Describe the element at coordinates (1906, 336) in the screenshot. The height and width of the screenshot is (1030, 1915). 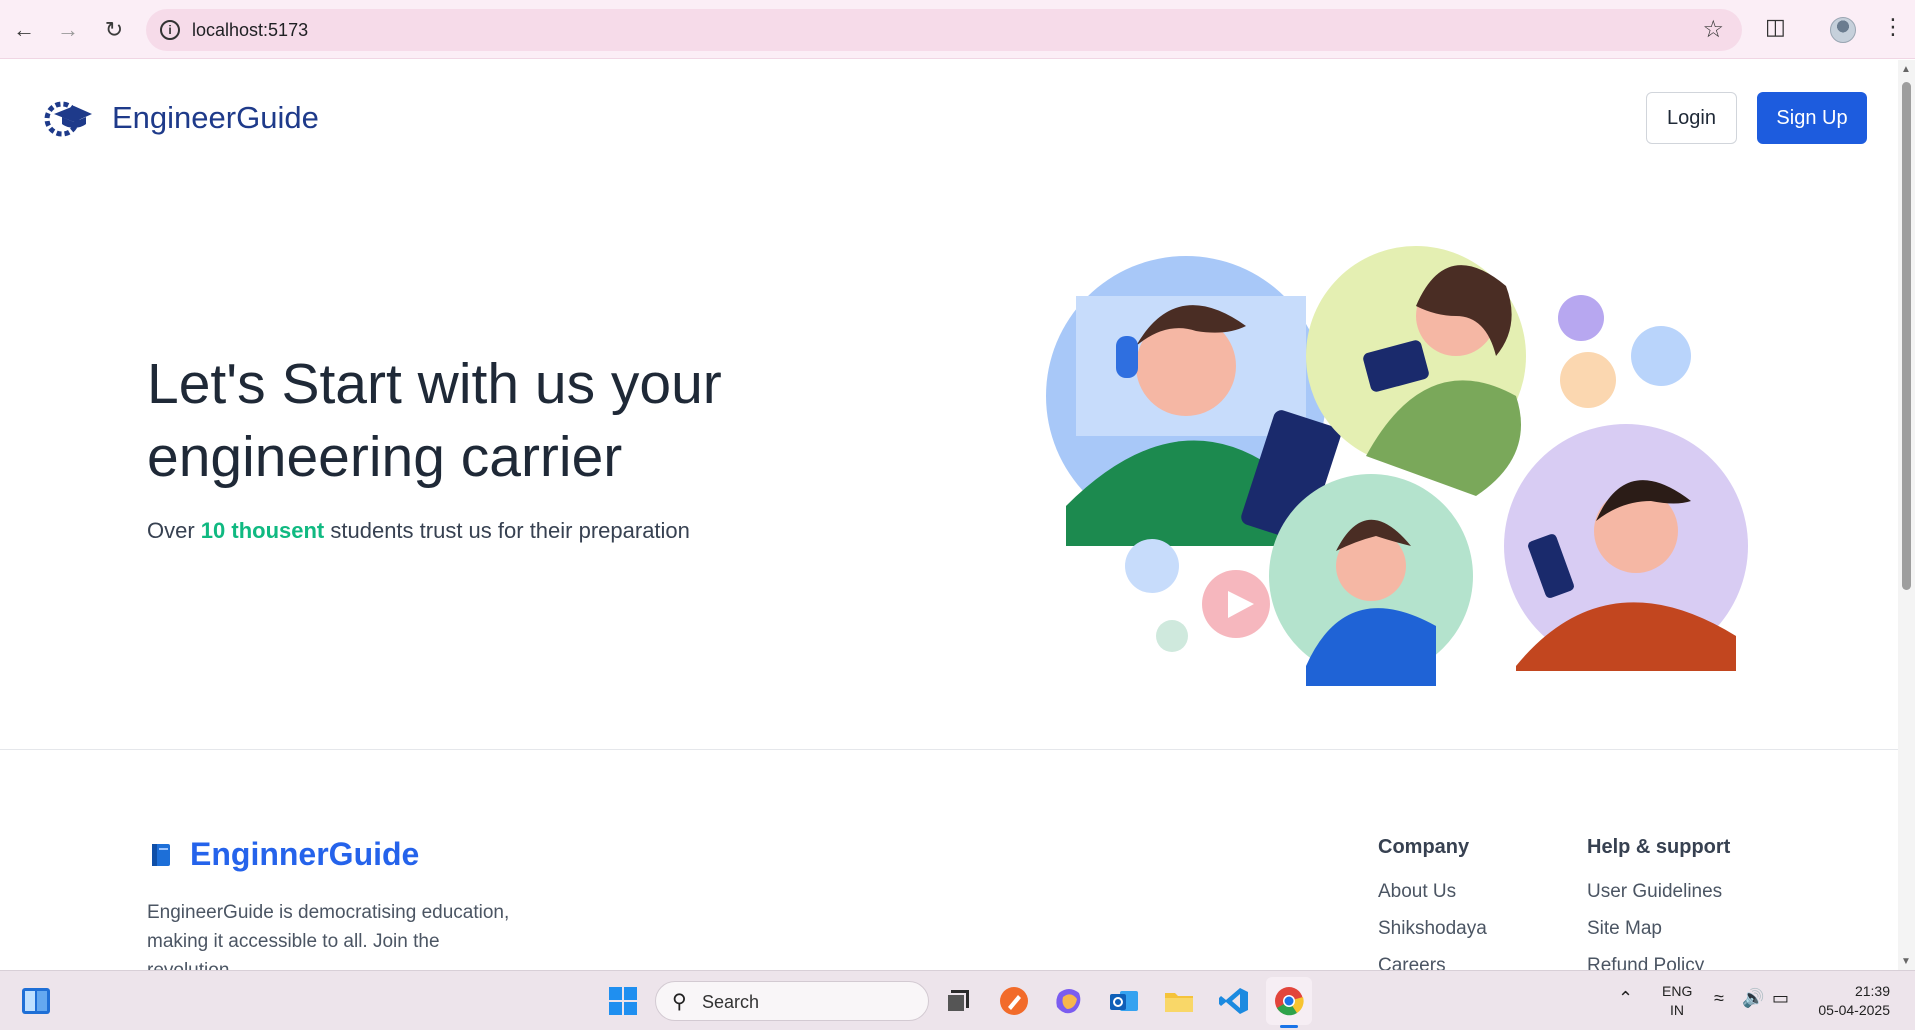
I see `scrollbar-thumb` at that location.